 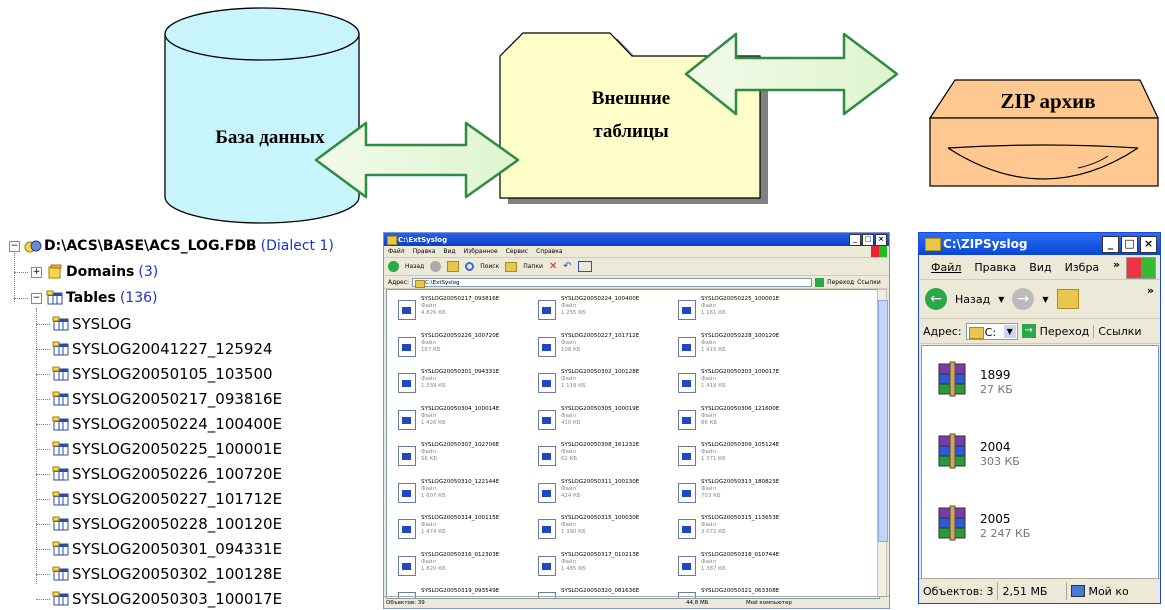 I want to click on archive-item: 2004 303 КБ, so click(x=1032, y=457).